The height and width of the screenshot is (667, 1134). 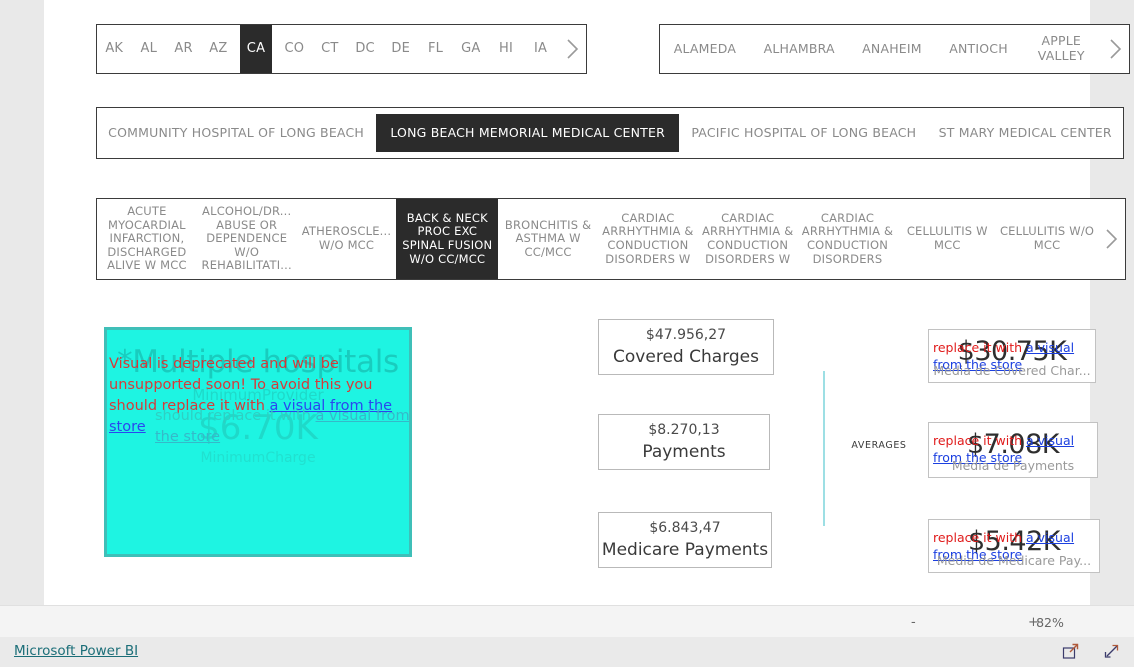 What do you see at coordinates (295, 49) in the screenshot?
I see `state-slicer-tile-co: CO` at bounding box center [295, 49].